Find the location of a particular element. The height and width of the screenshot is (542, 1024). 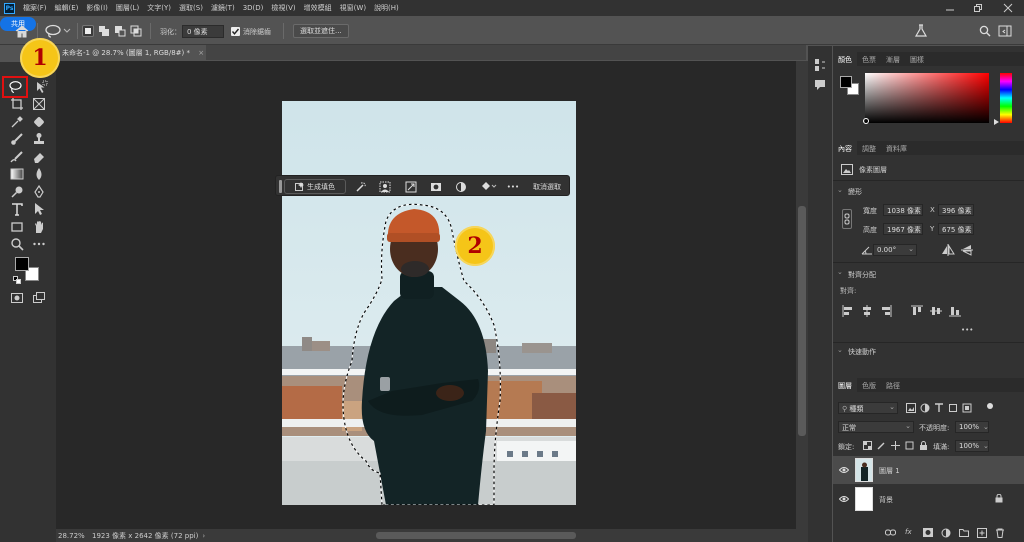

filter-toggle-icon is located at coordinates (990, 406).